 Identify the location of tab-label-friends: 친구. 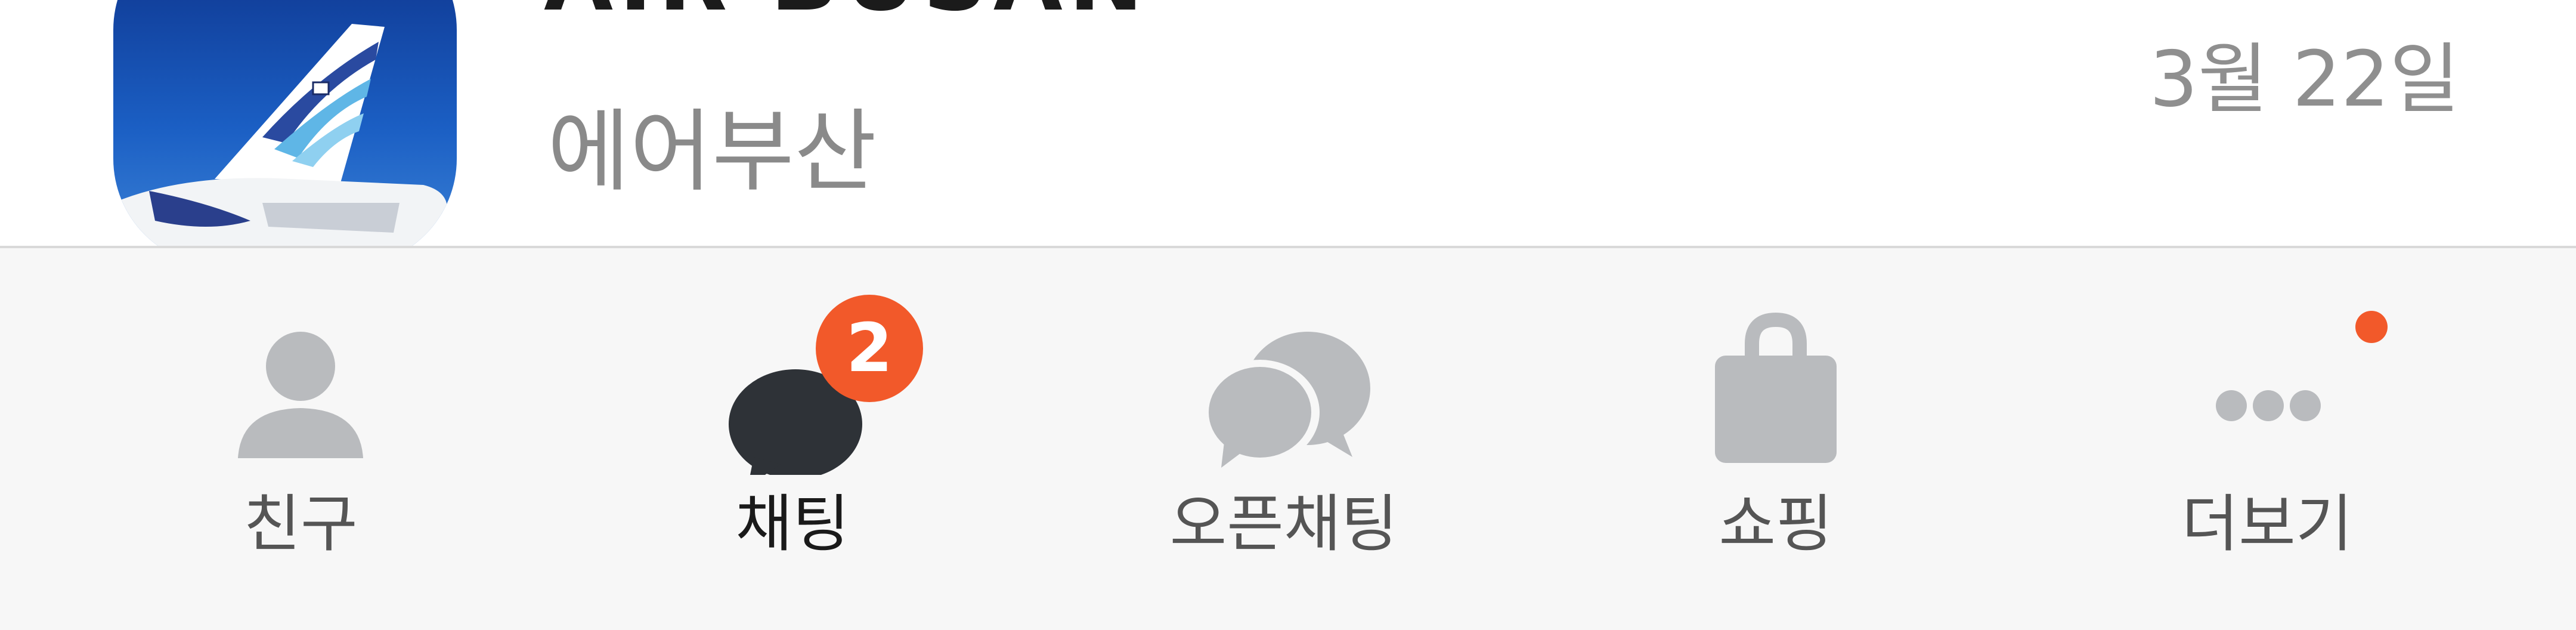
(301, 523).